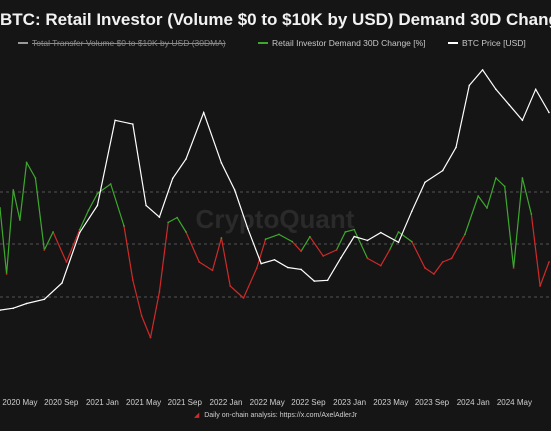 The height and width of the screenshot is (431, 551). What do you see at coordinates (514, 402) in the screenshot?
I see `x-tick-label: 2024 May` at bounding box center [514, 402].